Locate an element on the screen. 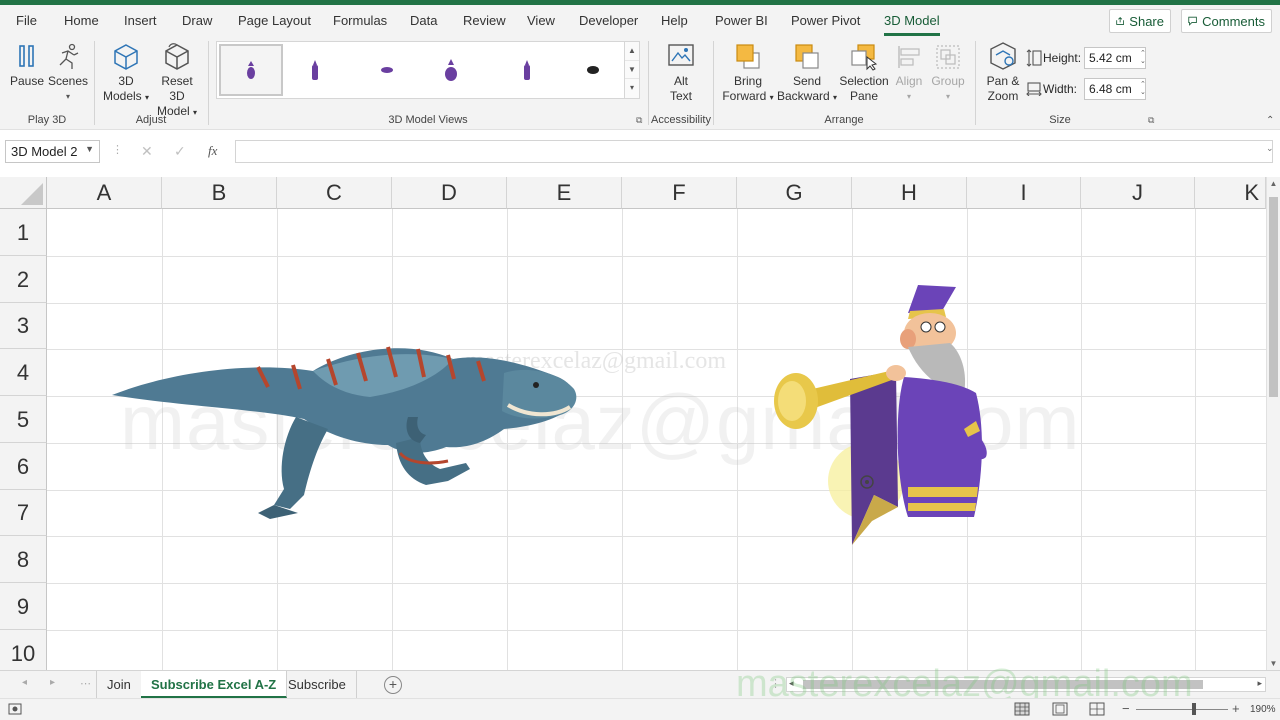 This screenshot has height=720, width=1280. select-all-corner is located at coordinates (23, 193).